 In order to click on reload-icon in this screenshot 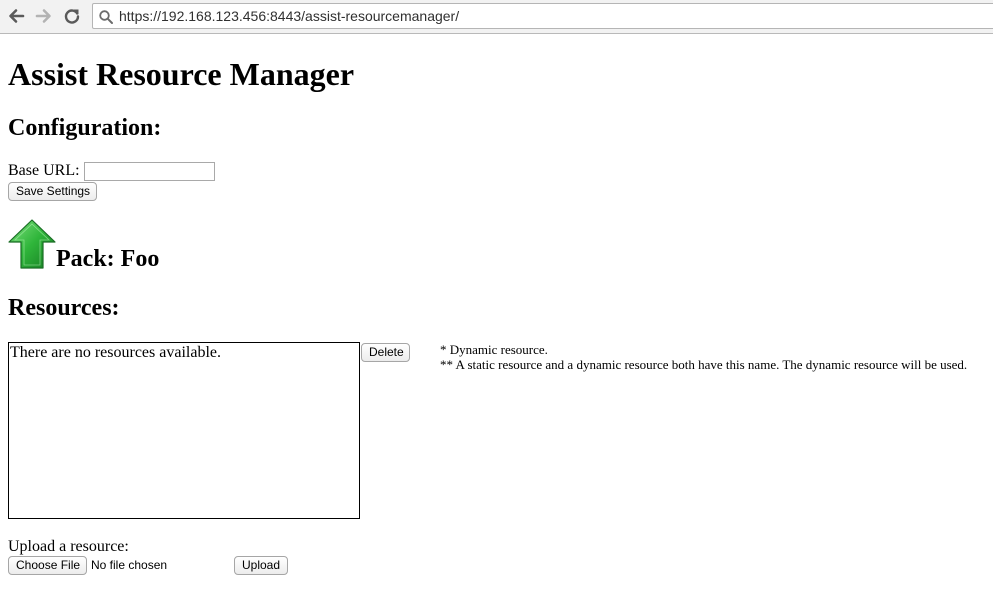, I will do `click(72, 16)`.